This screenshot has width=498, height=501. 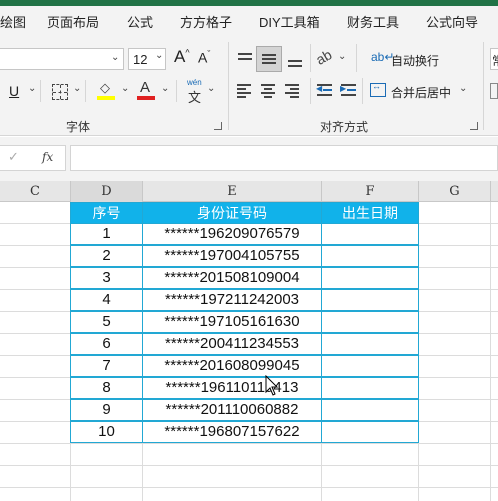 What do you see at coordinates (370, 213) in the screenshot?
I see `table-header-birth-date: 出生日期` at bounding box center [370, 213].